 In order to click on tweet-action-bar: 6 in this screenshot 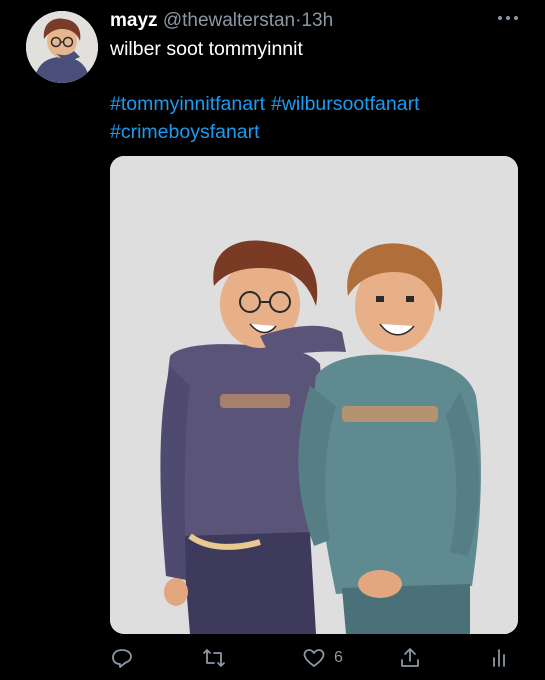, I will do `click(312, 658)`.